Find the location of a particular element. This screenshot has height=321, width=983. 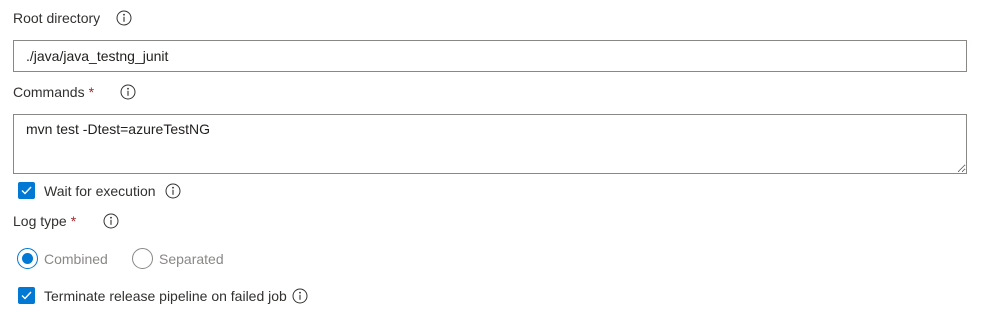

root-directory-input is located at coordinates (490, 56).